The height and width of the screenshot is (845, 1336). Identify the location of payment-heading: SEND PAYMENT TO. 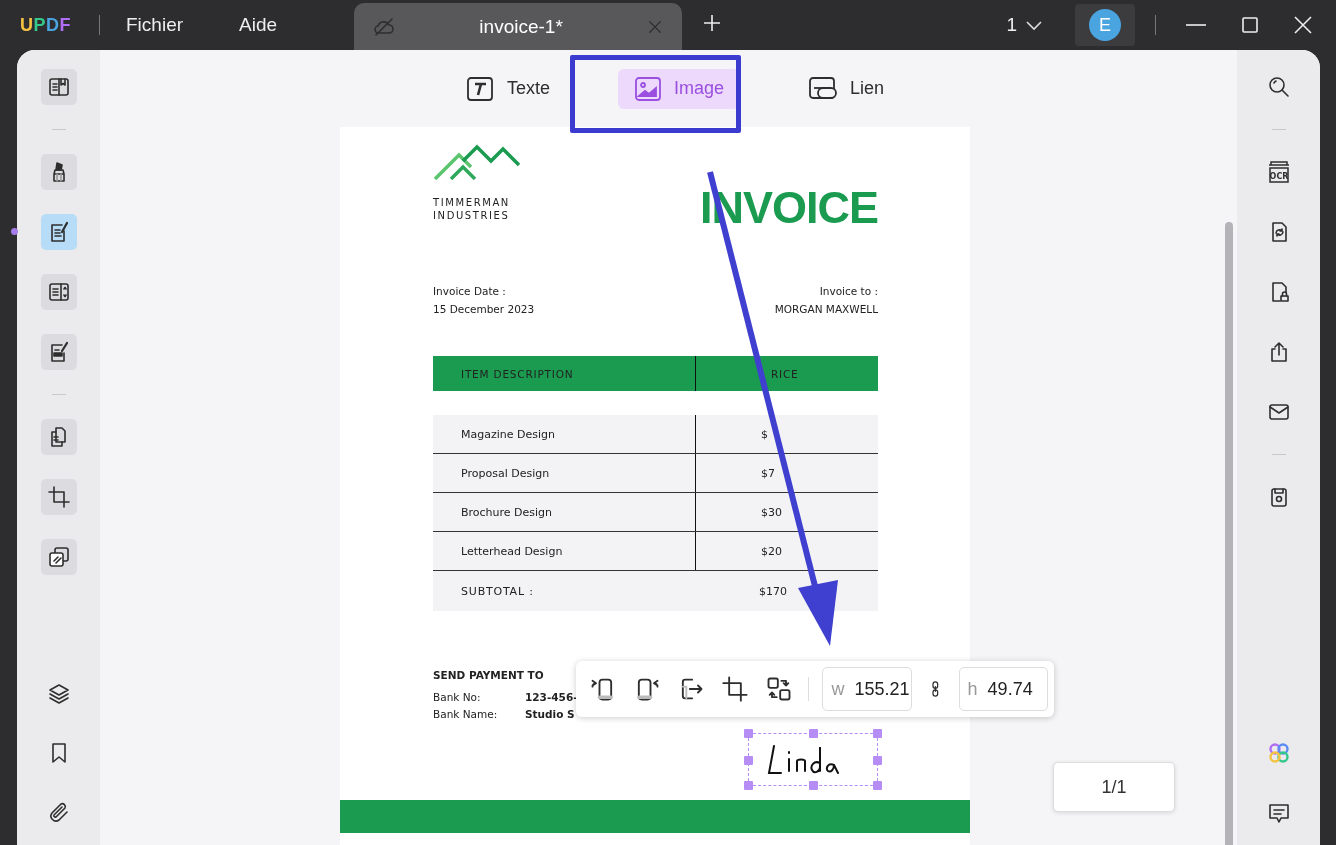
(489, 675).